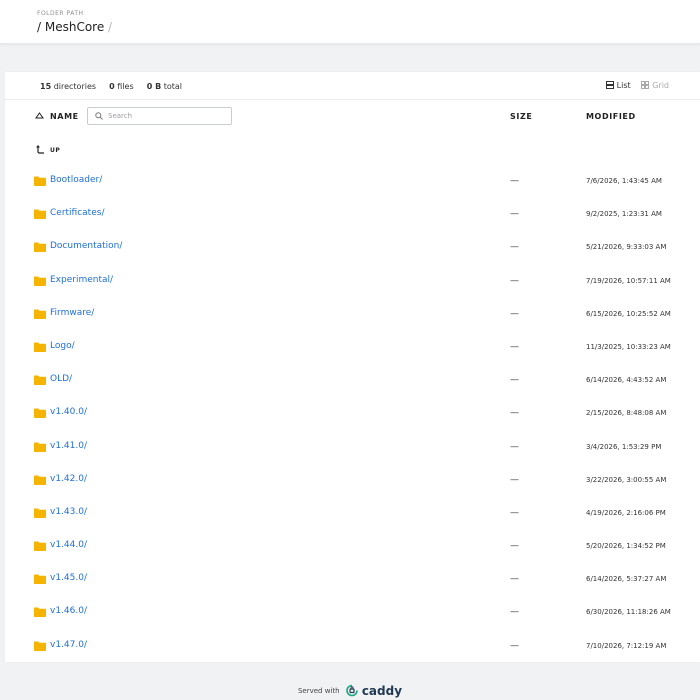 The image size is (700, 700). What do you see at coordinates (352, 379) in the screenshot?
I see `table-row: OLD/ — 6/14/2026, 4:43:52 AM` at bounding box center [352, 379].